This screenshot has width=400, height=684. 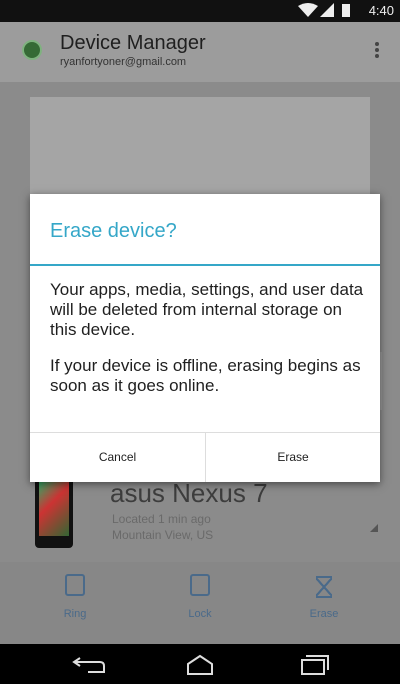 What do you see at coordinates (381, 10) in the screenshot?
I see `status-time: 4:40` at bounding box center [381, 10].